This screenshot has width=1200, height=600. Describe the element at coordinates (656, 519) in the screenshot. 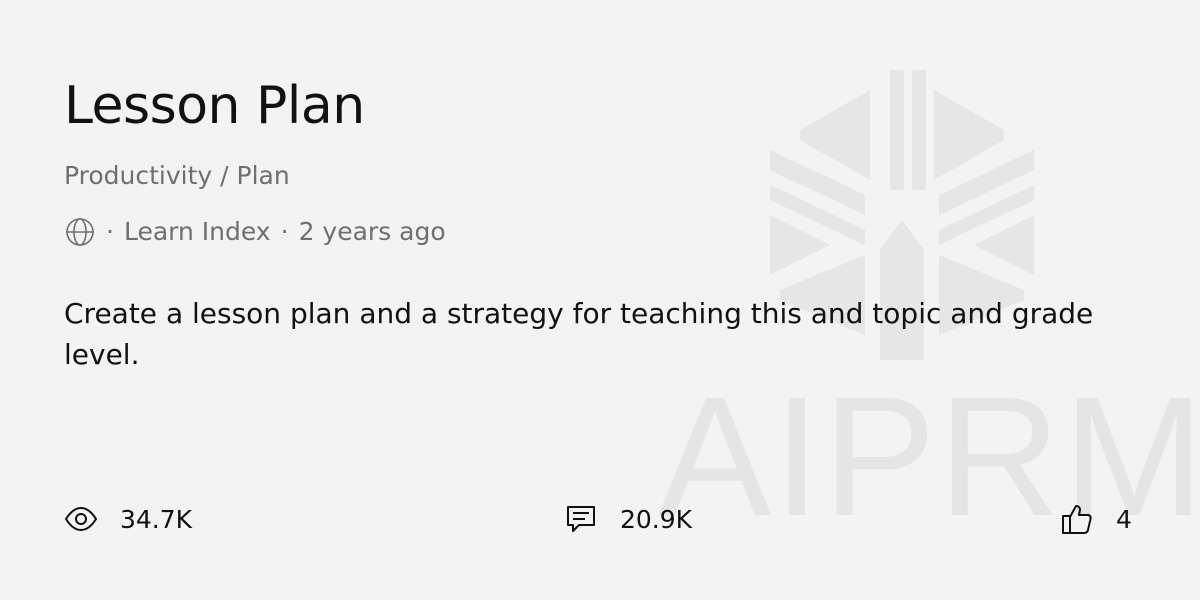

I see `comments-count: 20.9K` at that location.